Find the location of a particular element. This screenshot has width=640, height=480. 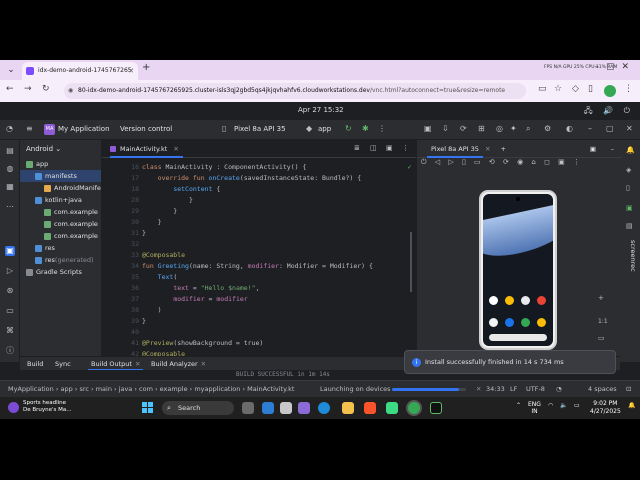

panel-options-icon: ▣ is located at coordinates (593, 149).